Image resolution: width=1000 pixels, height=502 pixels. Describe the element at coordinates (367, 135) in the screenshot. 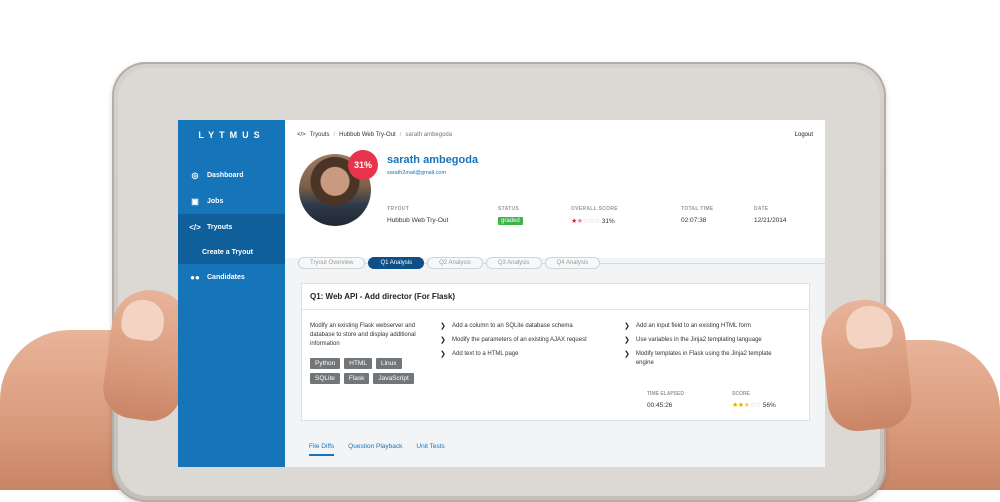

I see `breadcrumb-tryout-name: Hubbub Web Try-Out` at that location.